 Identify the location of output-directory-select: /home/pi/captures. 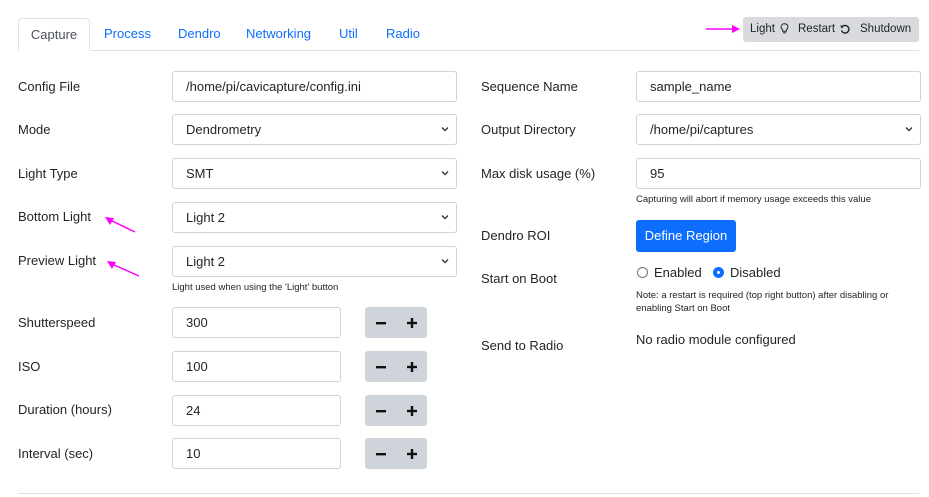
(778, 129).